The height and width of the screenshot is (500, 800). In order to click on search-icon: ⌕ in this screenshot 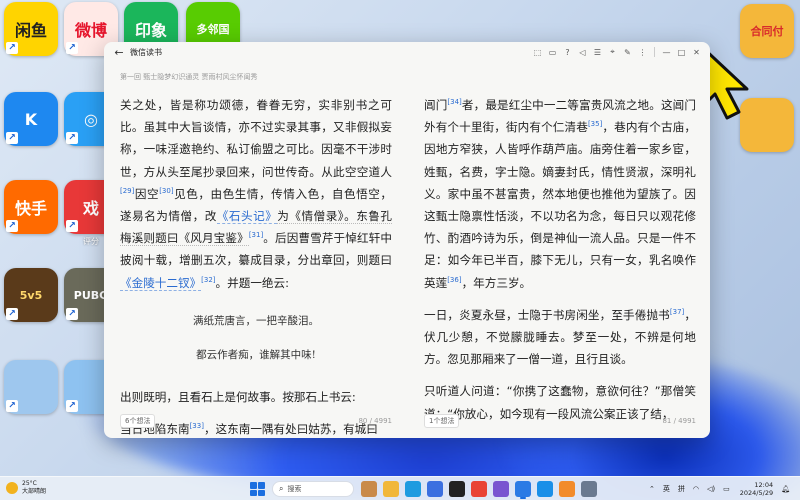, I will do `click(281, 488)`.